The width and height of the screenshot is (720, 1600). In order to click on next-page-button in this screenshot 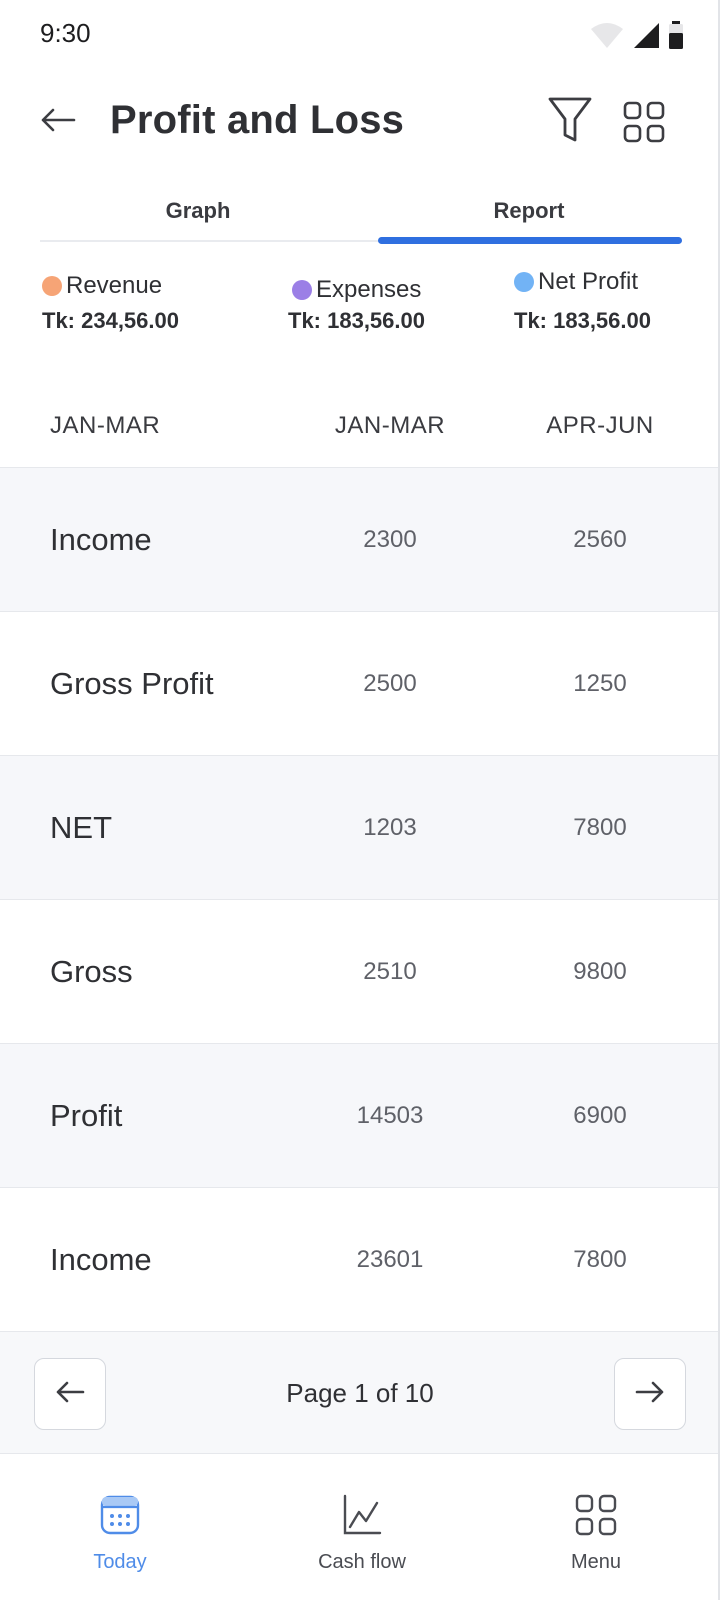, I will do `click(650, 1394)`.